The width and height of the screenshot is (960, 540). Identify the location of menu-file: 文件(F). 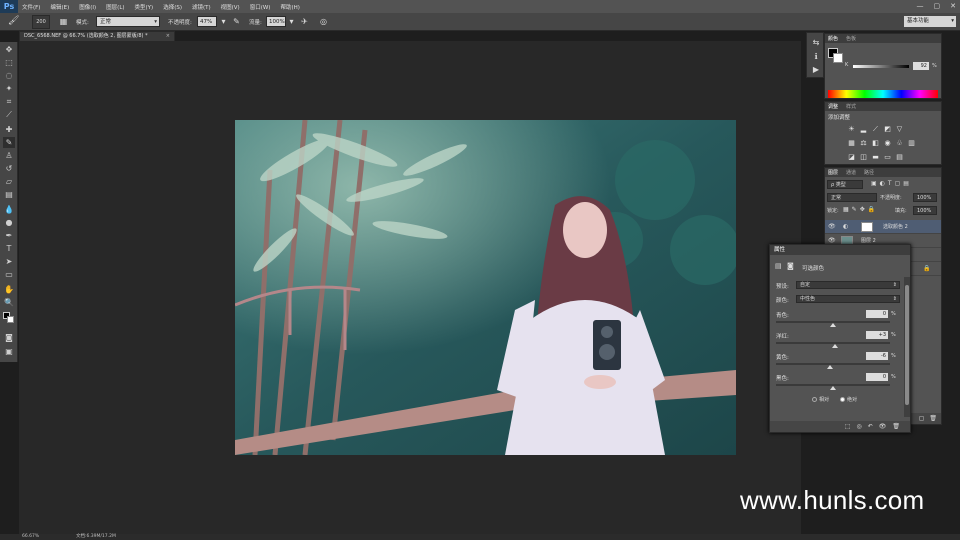
(31, 7).